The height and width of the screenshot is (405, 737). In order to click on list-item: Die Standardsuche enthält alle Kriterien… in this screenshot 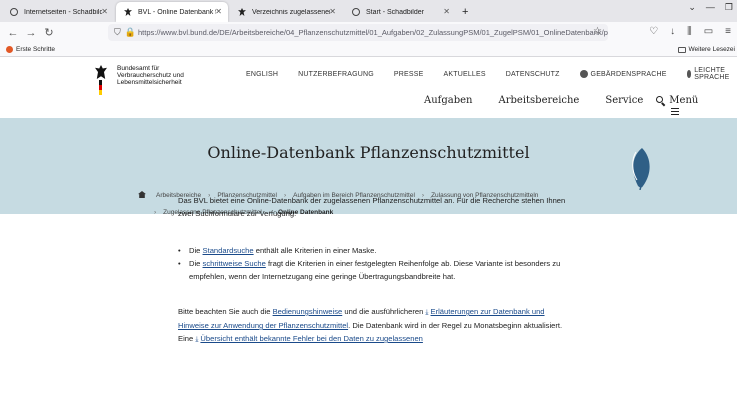, I will do `click(373, 250)`.